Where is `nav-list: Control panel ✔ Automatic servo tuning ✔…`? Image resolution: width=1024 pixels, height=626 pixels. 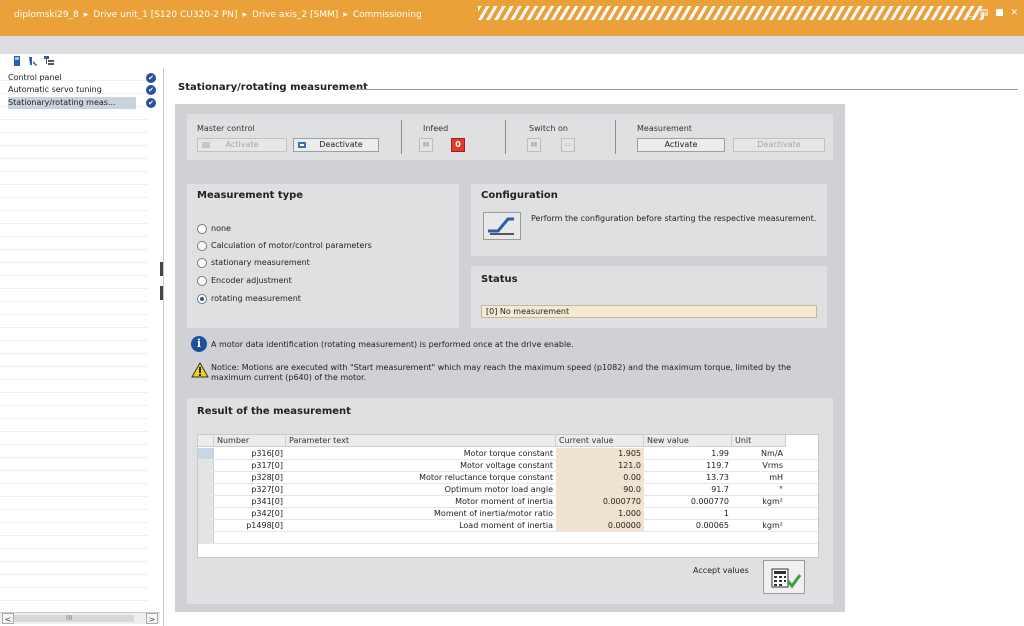
nav-list: Control panel ✔ Automatic servo tuning ✔… is located at coordinates (78, 340).